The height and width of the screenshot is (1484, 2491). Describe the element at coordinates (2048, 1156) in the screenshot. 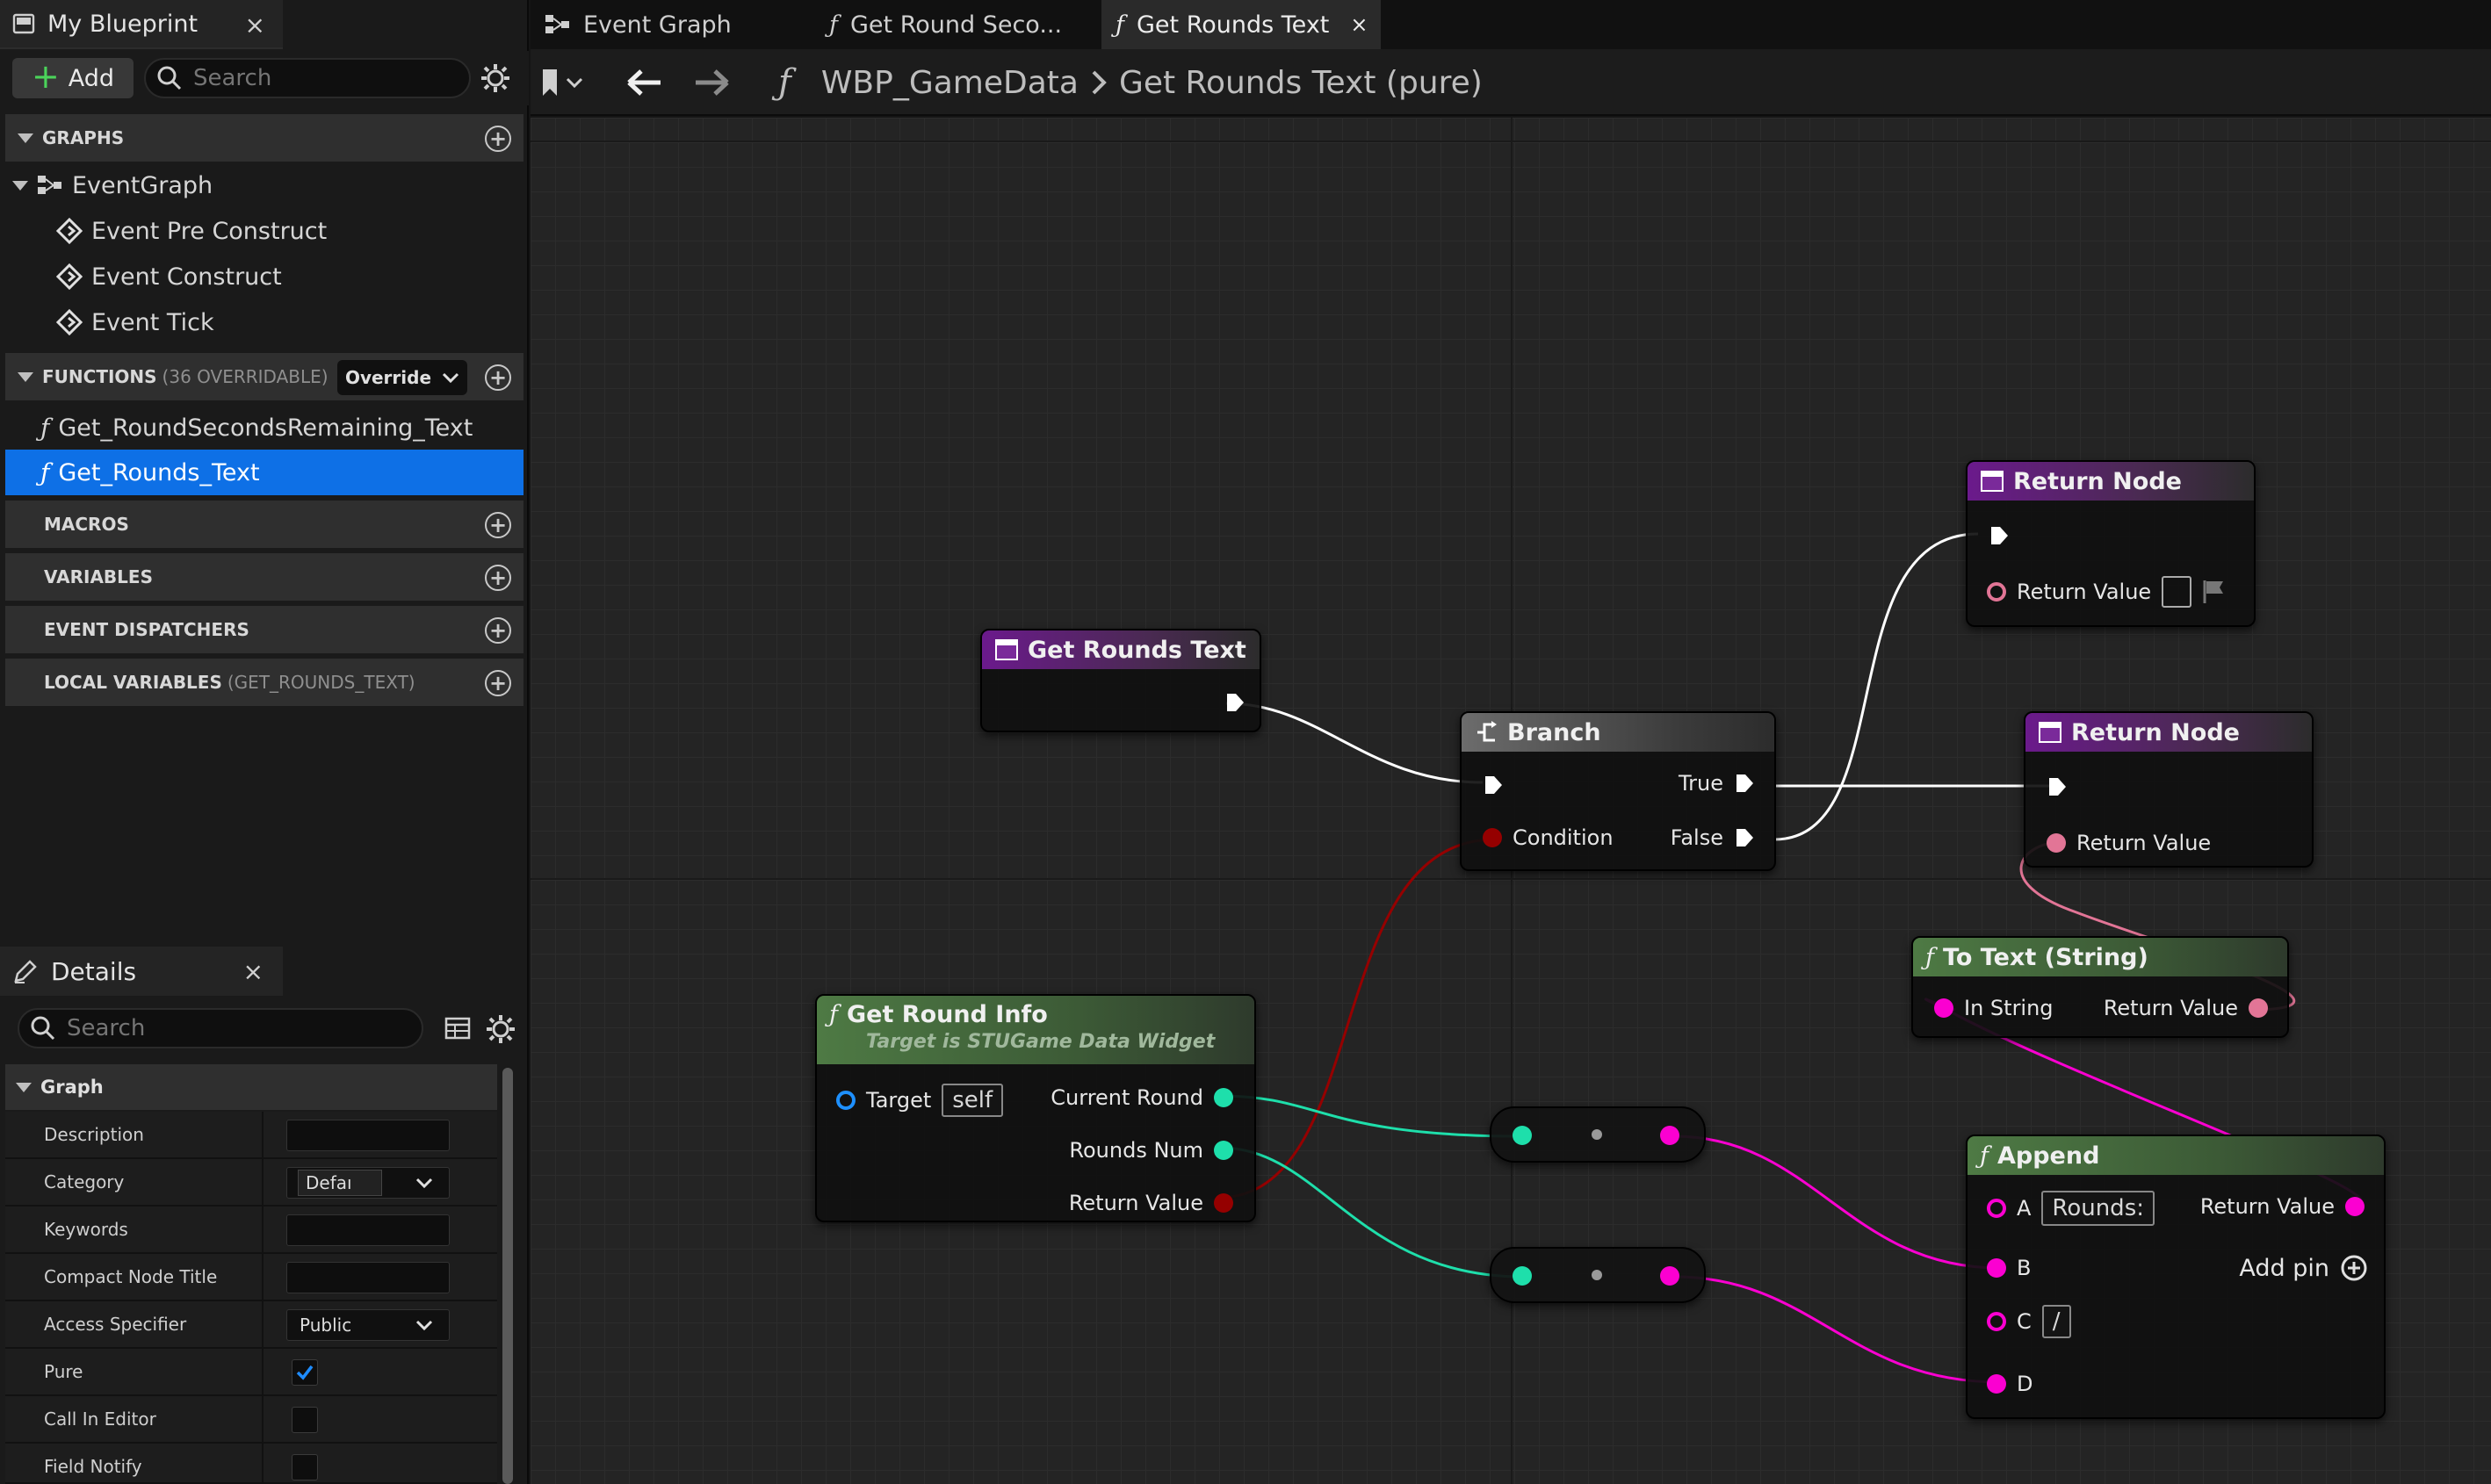

I see `node-title: Append` at that location.